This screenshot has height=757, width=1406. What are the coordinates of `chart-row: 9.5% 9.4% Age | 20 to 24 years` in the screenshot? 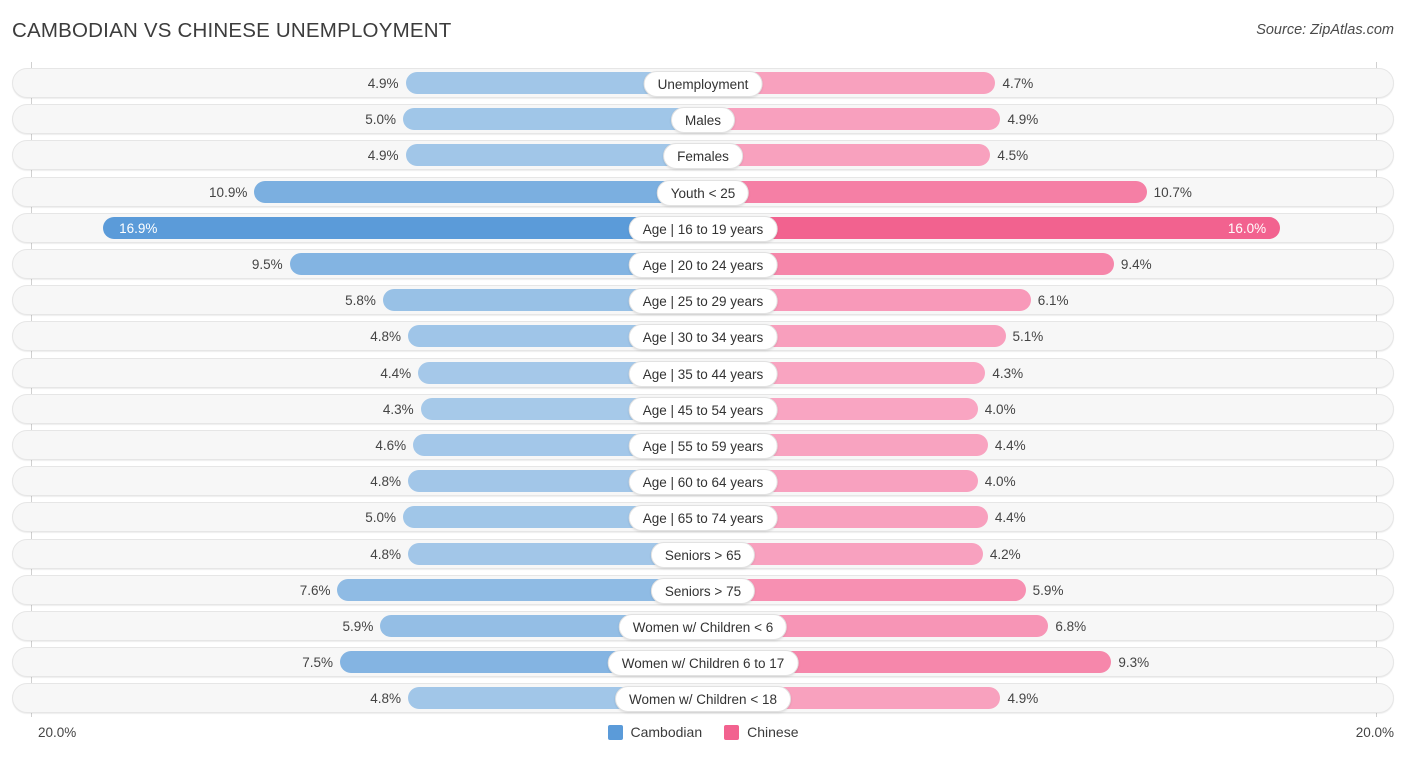 It's located at (703, 264).